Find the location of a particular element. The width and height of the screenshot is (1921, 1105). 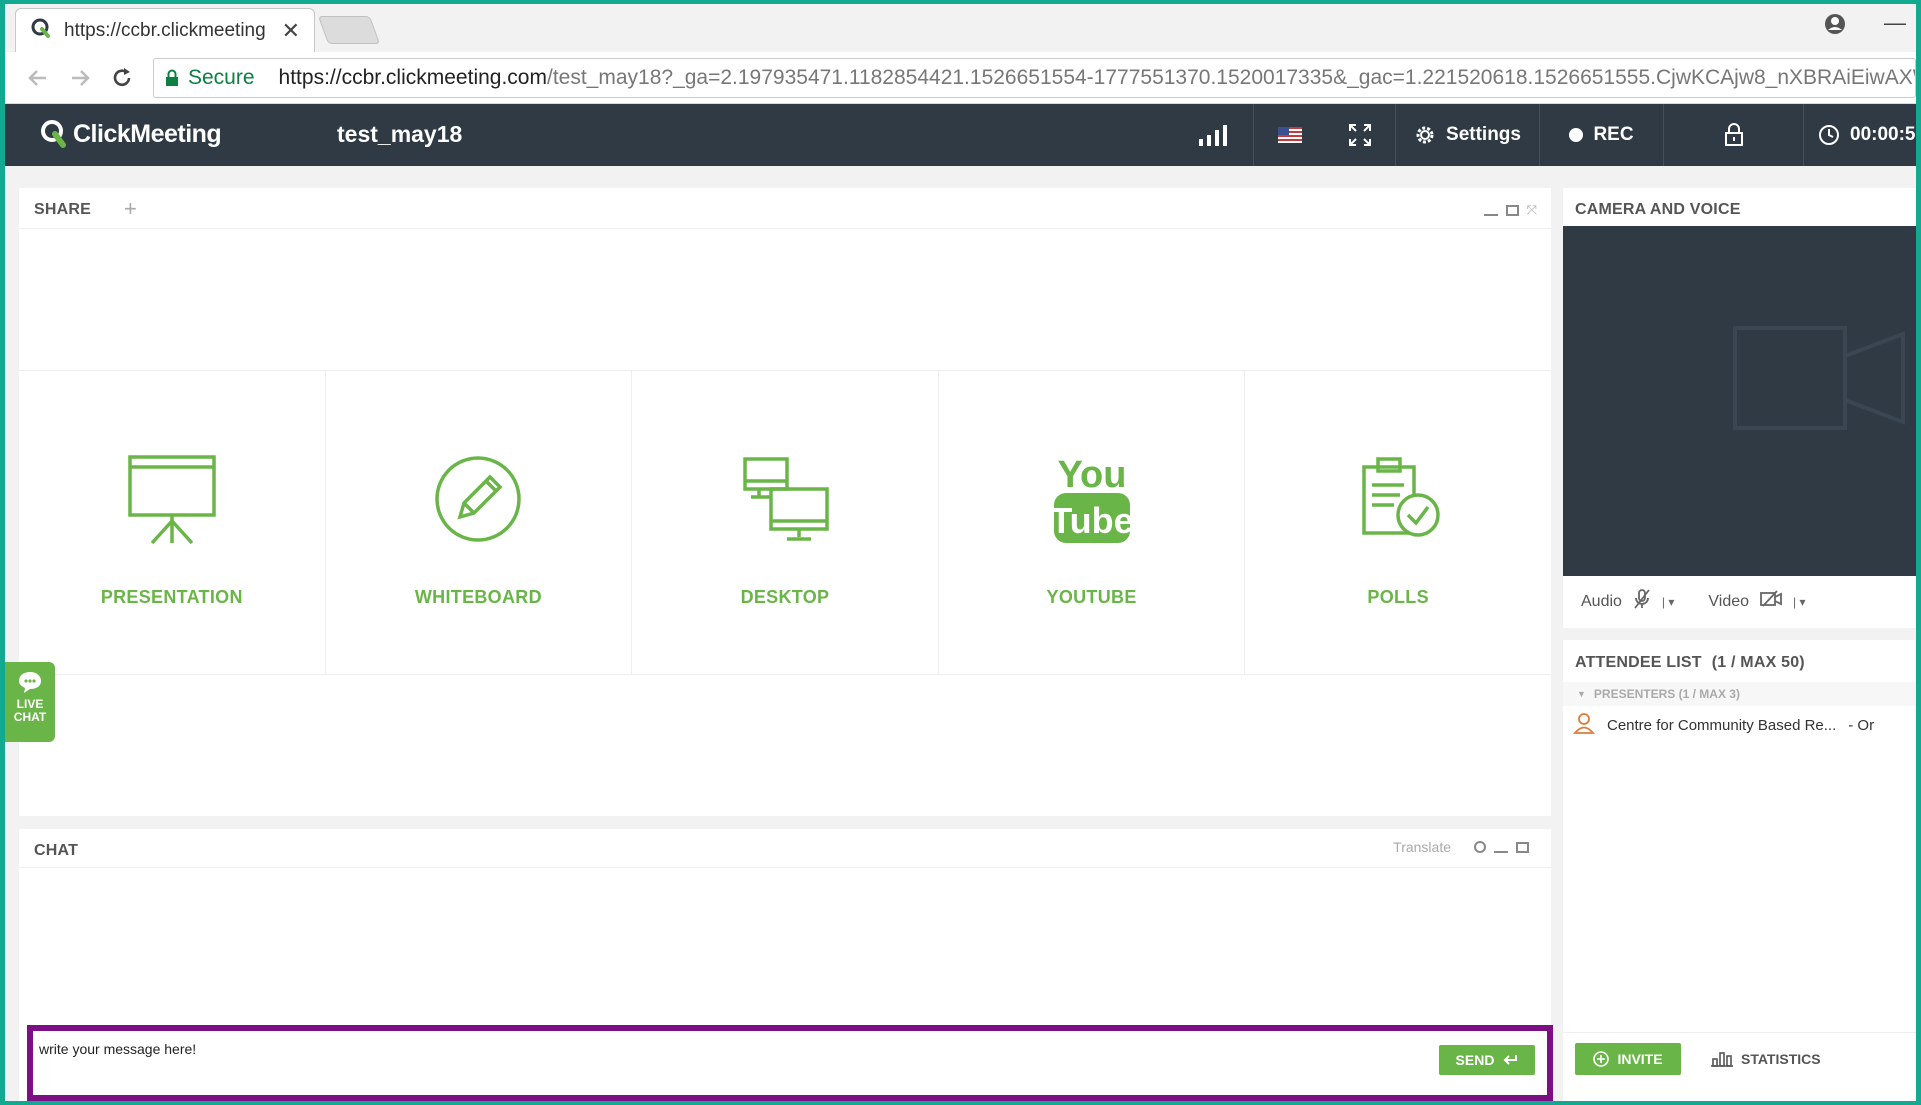

us-flag-icon is located at coordinates (1289, 135).